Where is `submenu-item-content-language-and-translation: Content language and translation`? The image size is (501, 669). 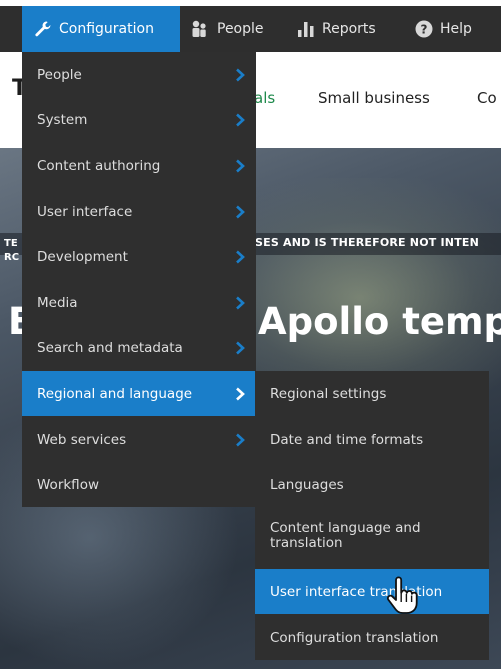
submenu-item-content-language-and-translation: Content language and translation is located at coordinates (372, 536).